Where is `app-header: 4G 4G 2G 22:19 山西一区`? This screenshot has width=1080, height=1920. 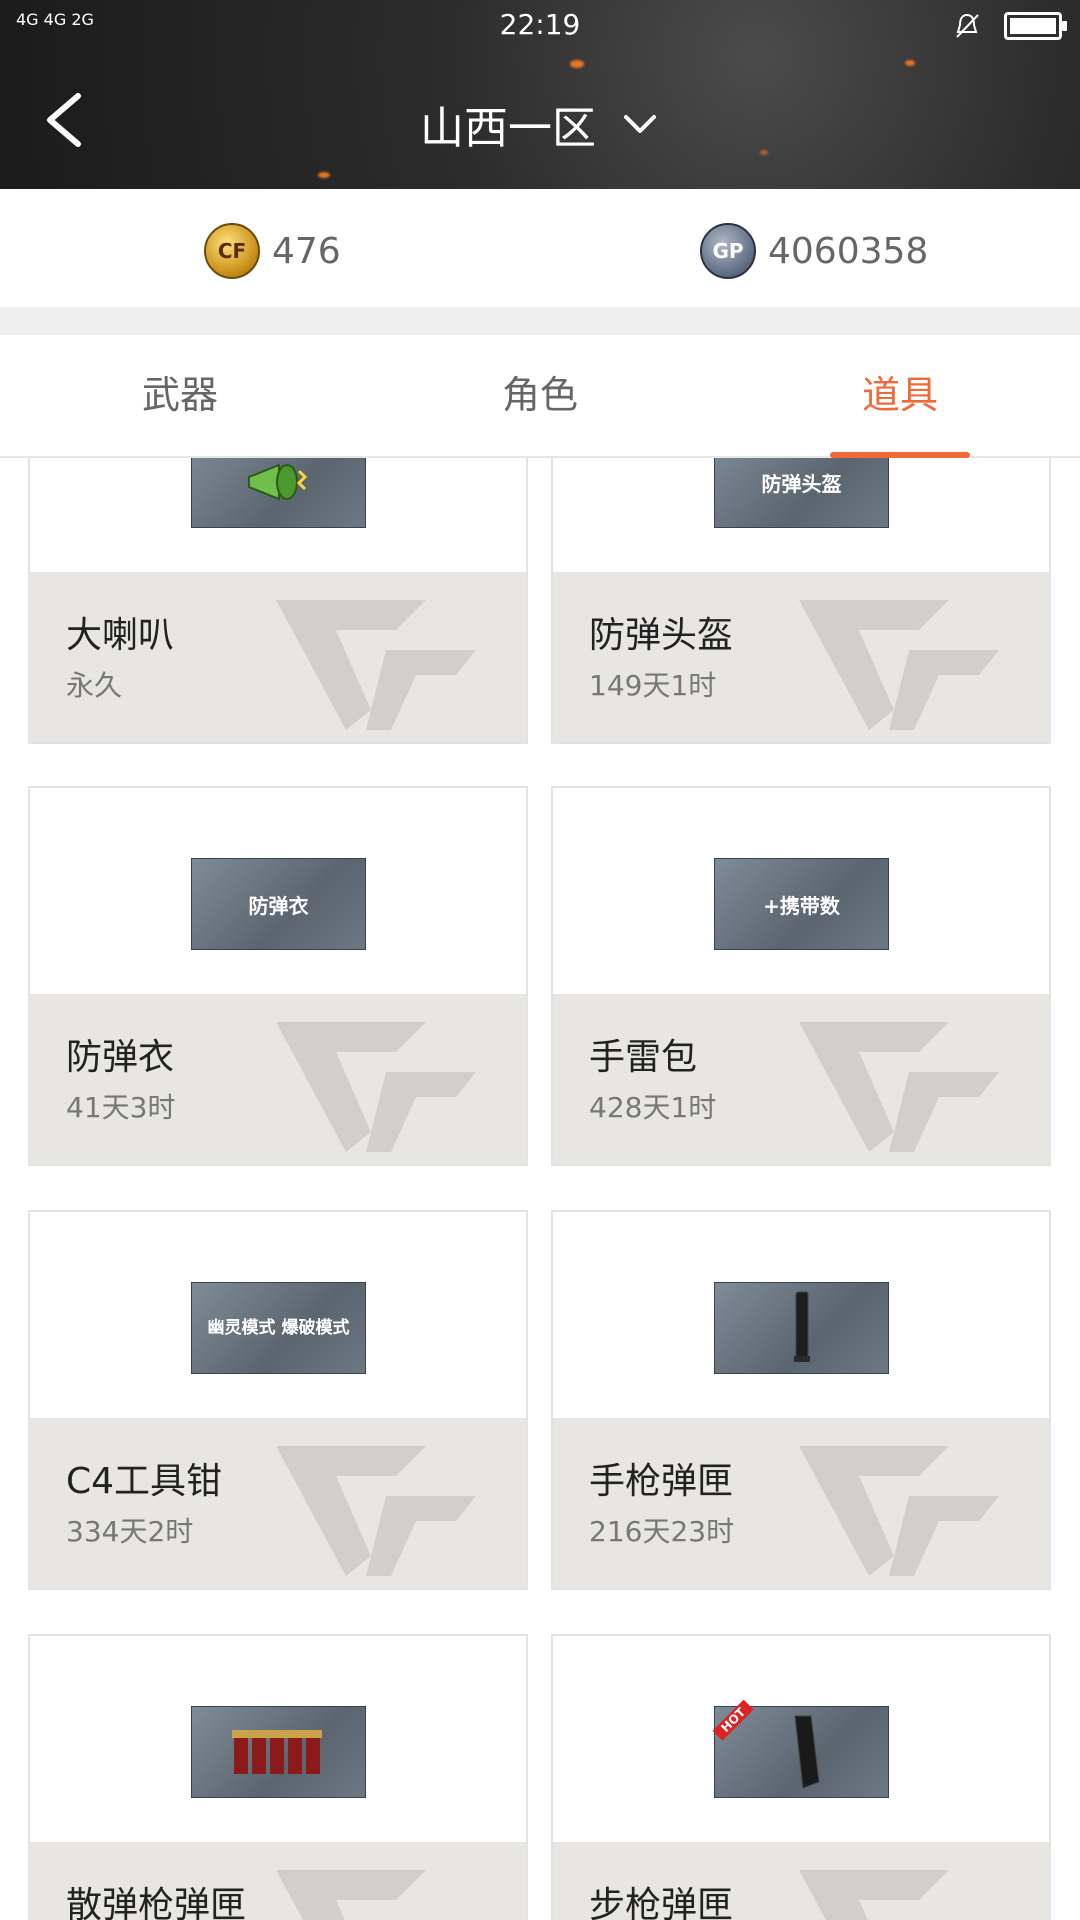 app-header: 4G 4G 2G 22:19 山西一区 is located at coordinates (540, 94).